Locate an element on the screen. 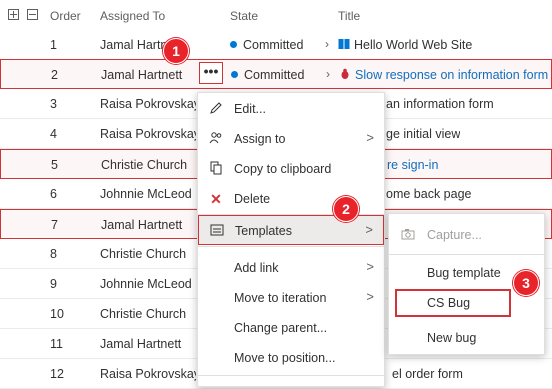 The height and width of the screenshot is (389, 552). title-cell: ome back page is located at coordinates (428, 194).